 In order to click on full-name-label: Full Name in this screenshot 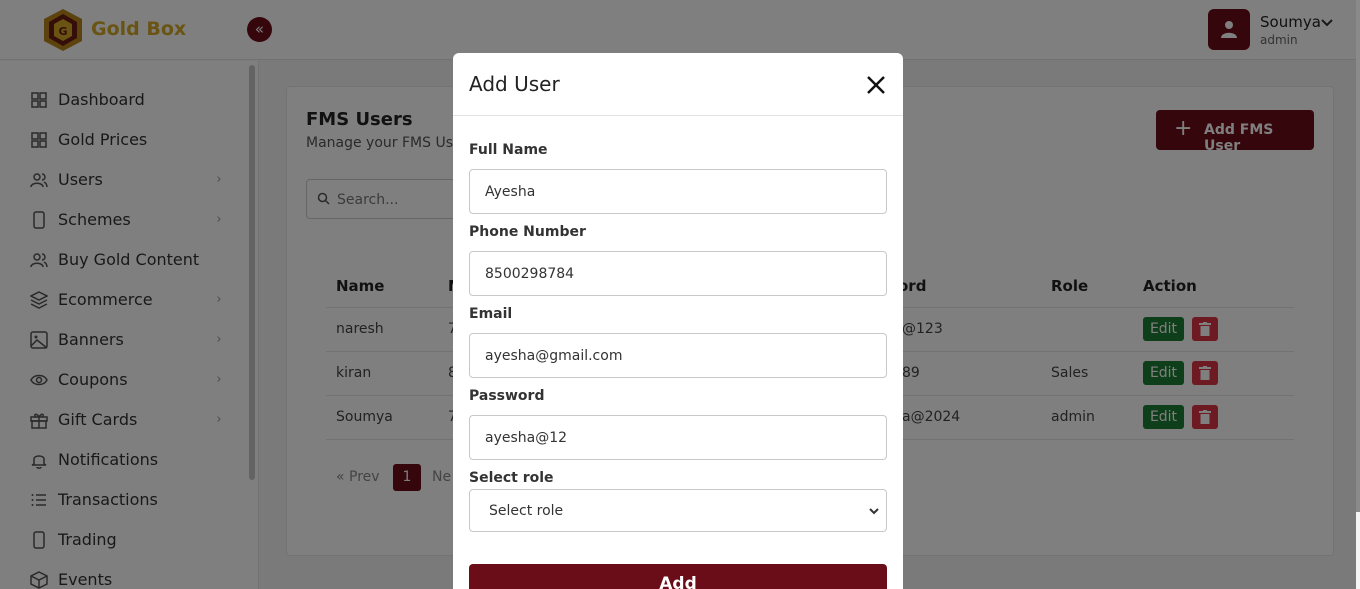, I will do `click(508, 150)`.